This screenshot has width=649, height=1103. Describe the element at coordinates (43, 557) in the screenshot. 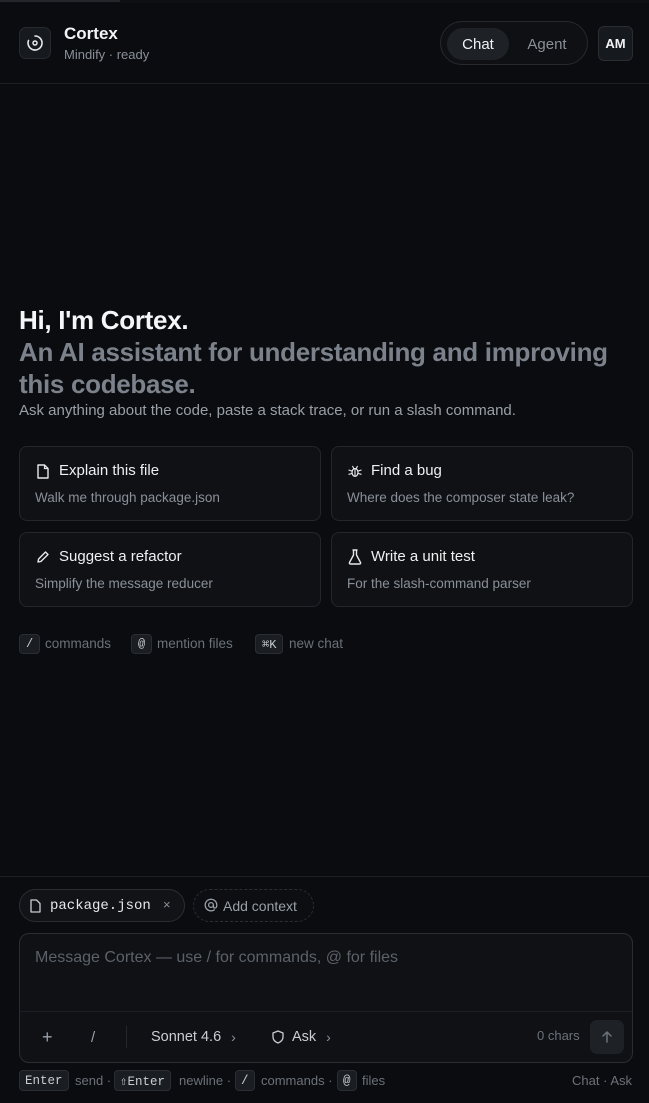

I see `pencil-icon` at that location.